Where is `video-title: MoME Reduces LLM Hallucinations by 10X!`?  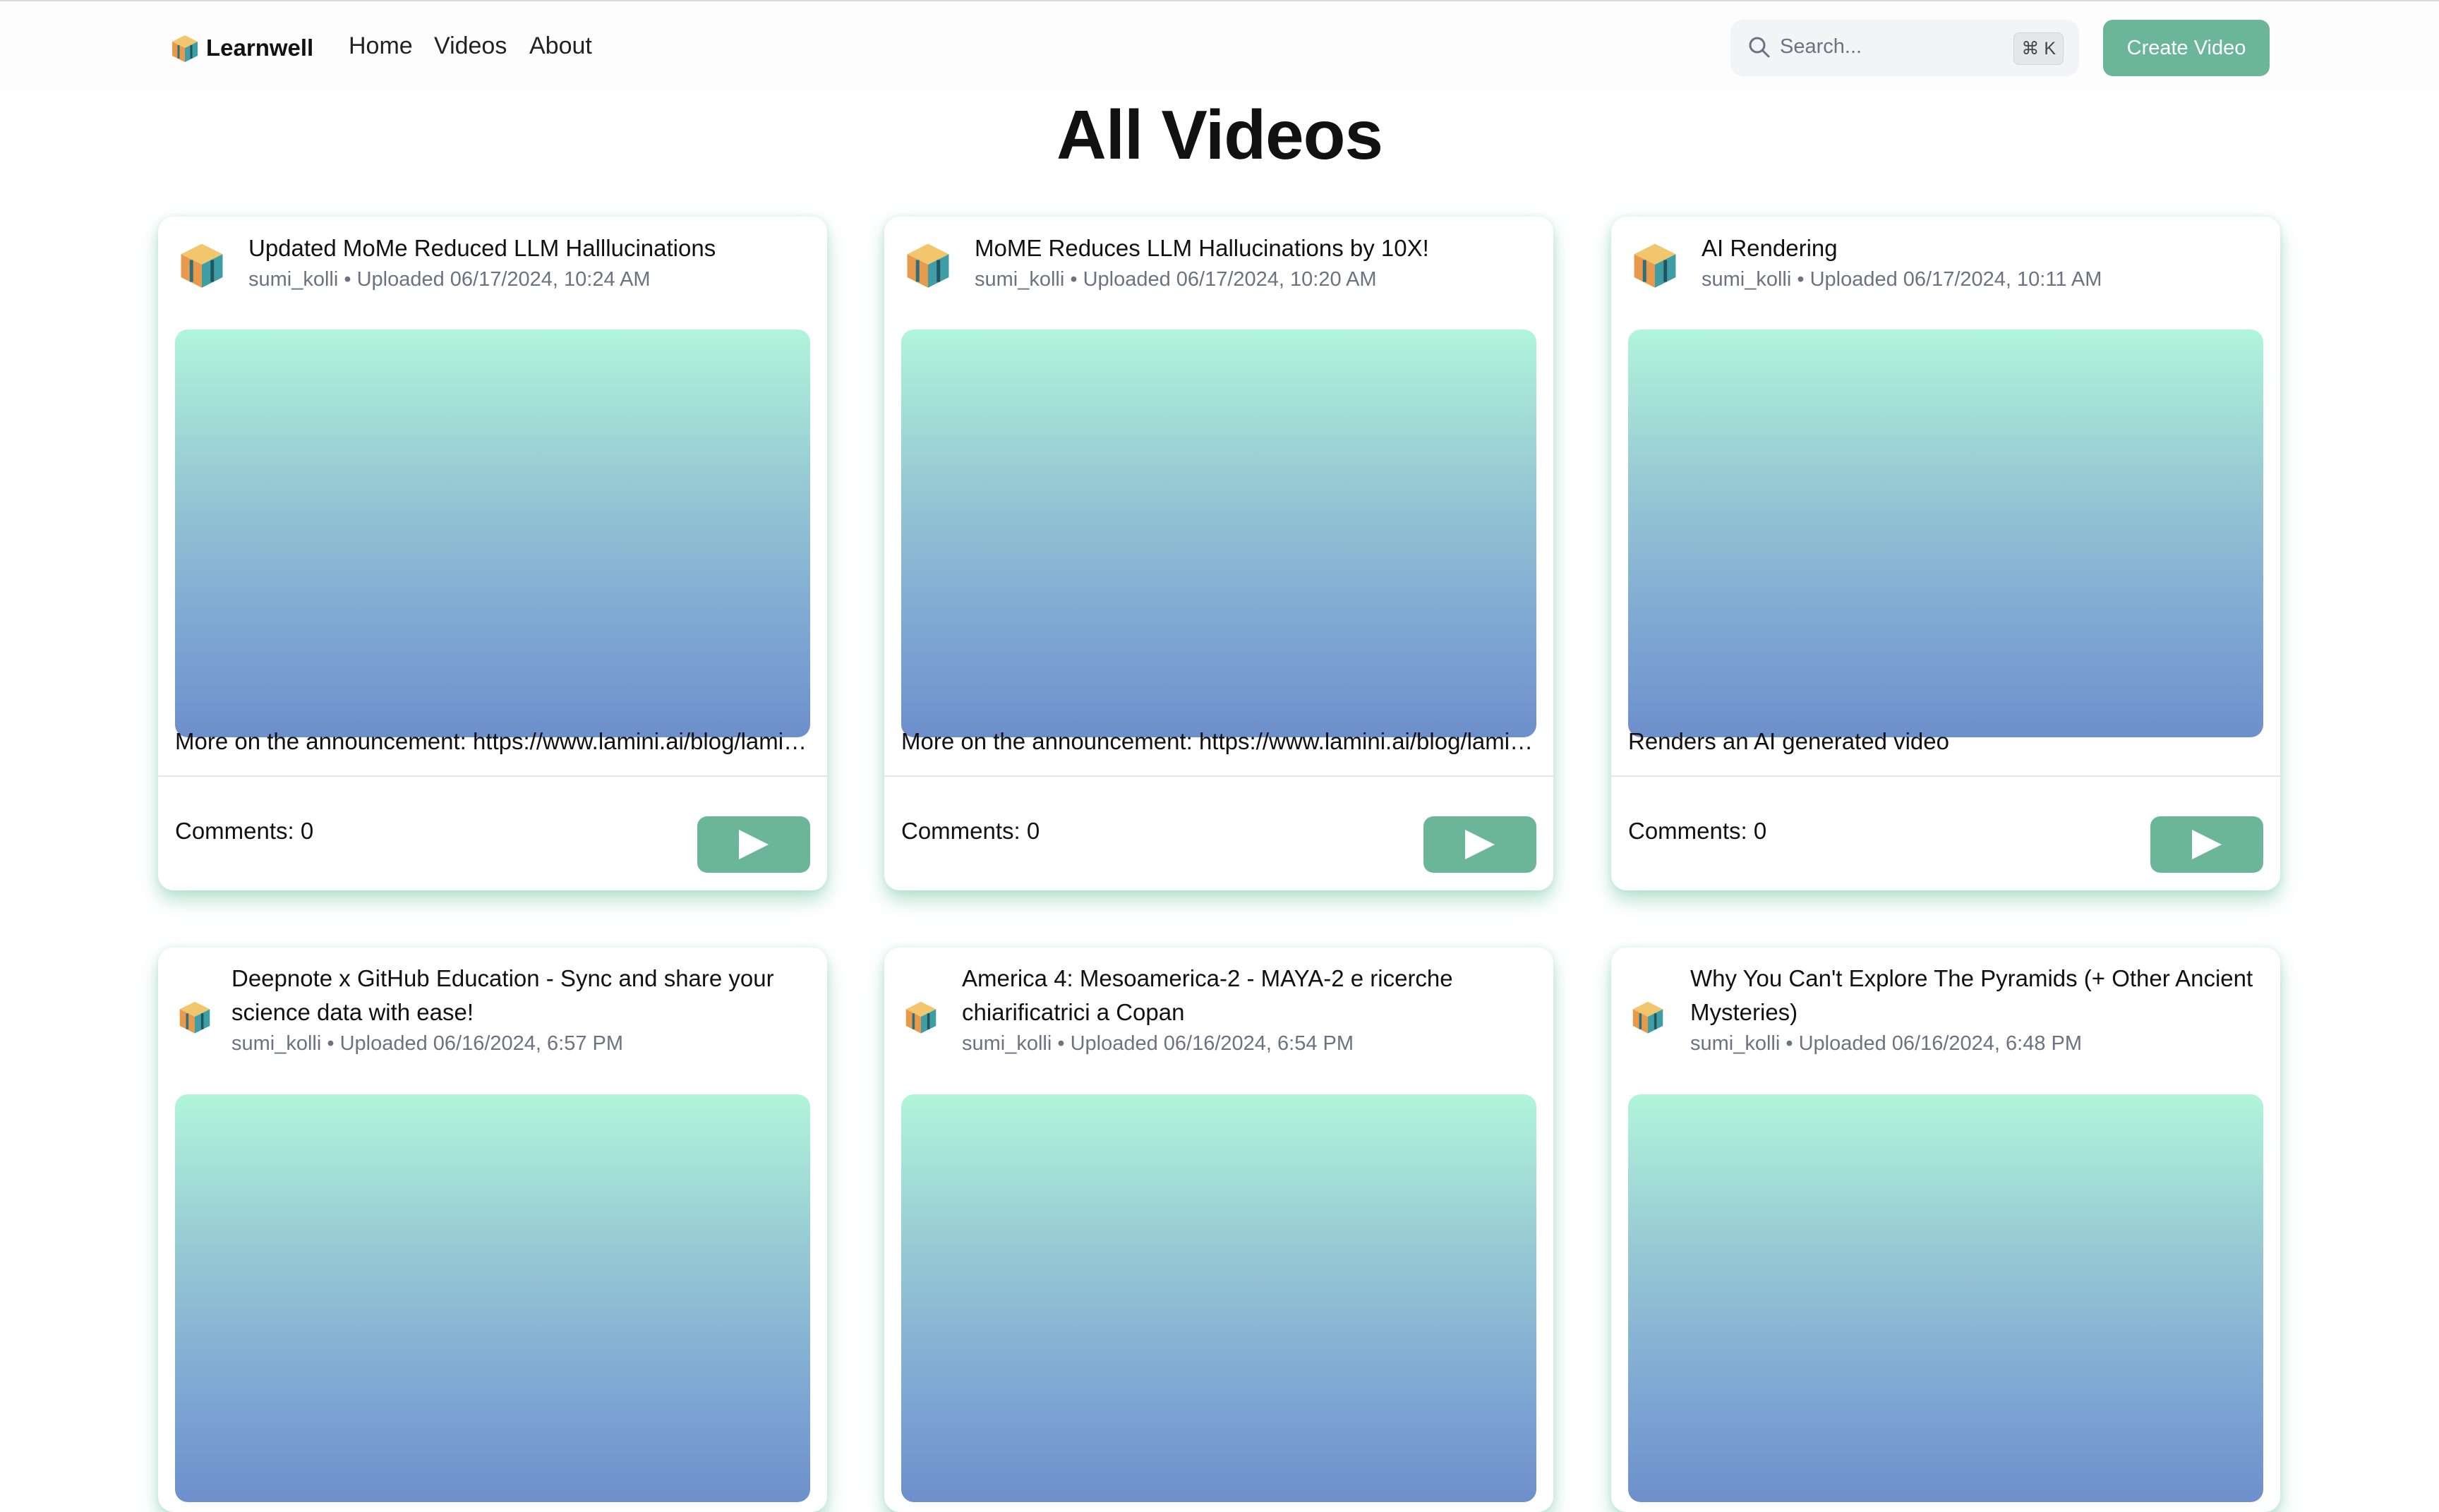 video-title: MoME Reduces LLM Hallucinations by 10X! is located at coordinates (1253, 248).